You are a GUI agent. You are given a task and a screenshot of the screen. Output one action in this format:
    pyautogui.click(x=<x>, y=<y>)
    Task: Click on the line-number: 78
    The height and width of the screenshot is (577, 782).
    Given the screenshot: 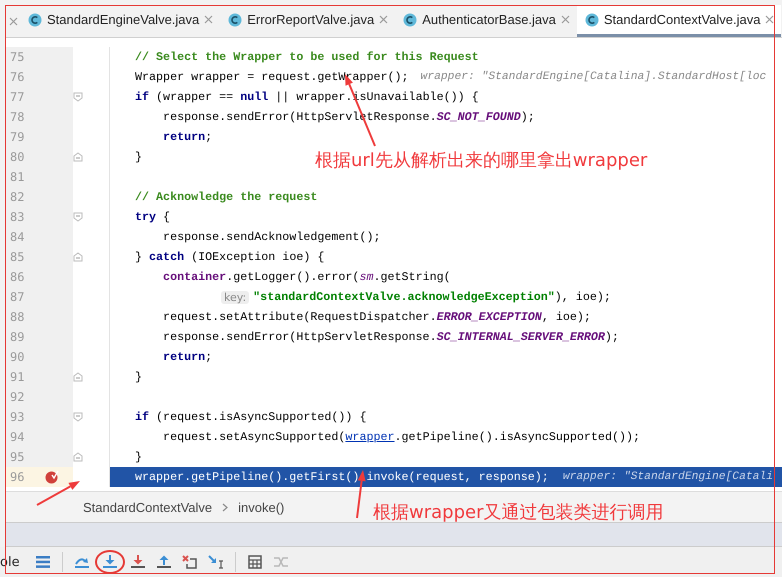 What is the action you would take?
    pyautogui.click(x=18, y=117)
    